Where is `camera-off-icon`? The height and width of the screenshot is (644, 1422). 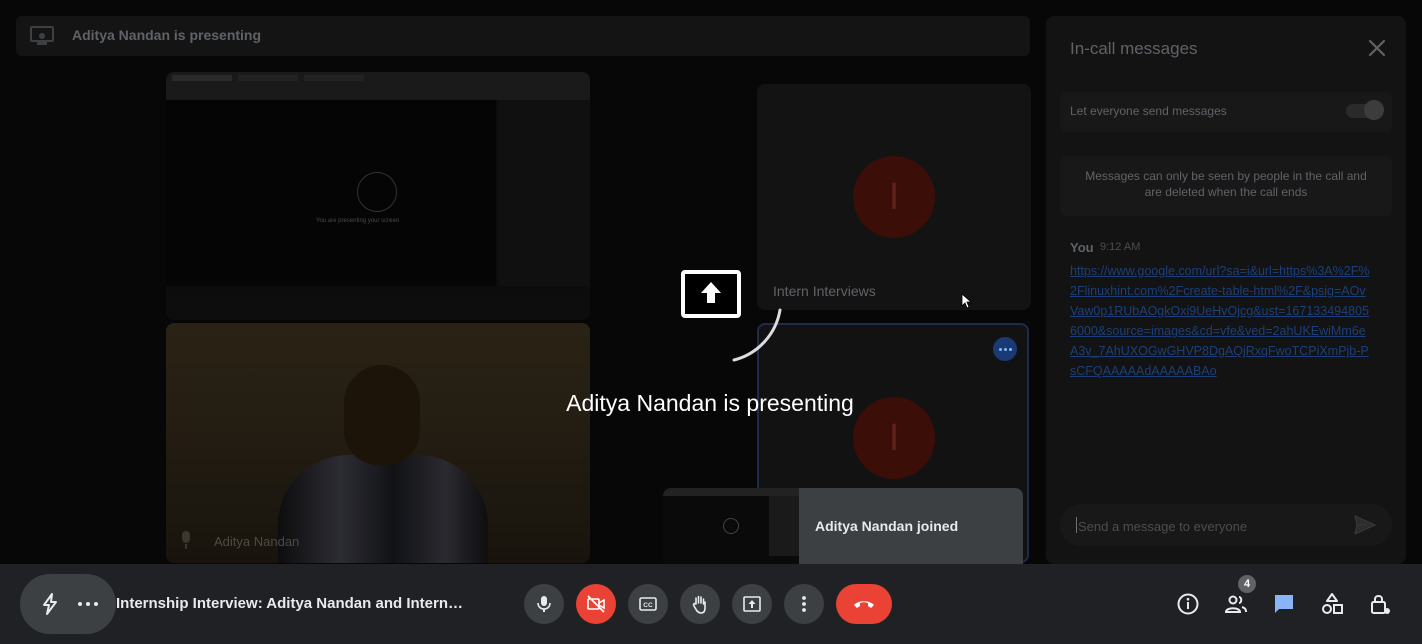 camera-off-icon is located at coordinates (596, 604).